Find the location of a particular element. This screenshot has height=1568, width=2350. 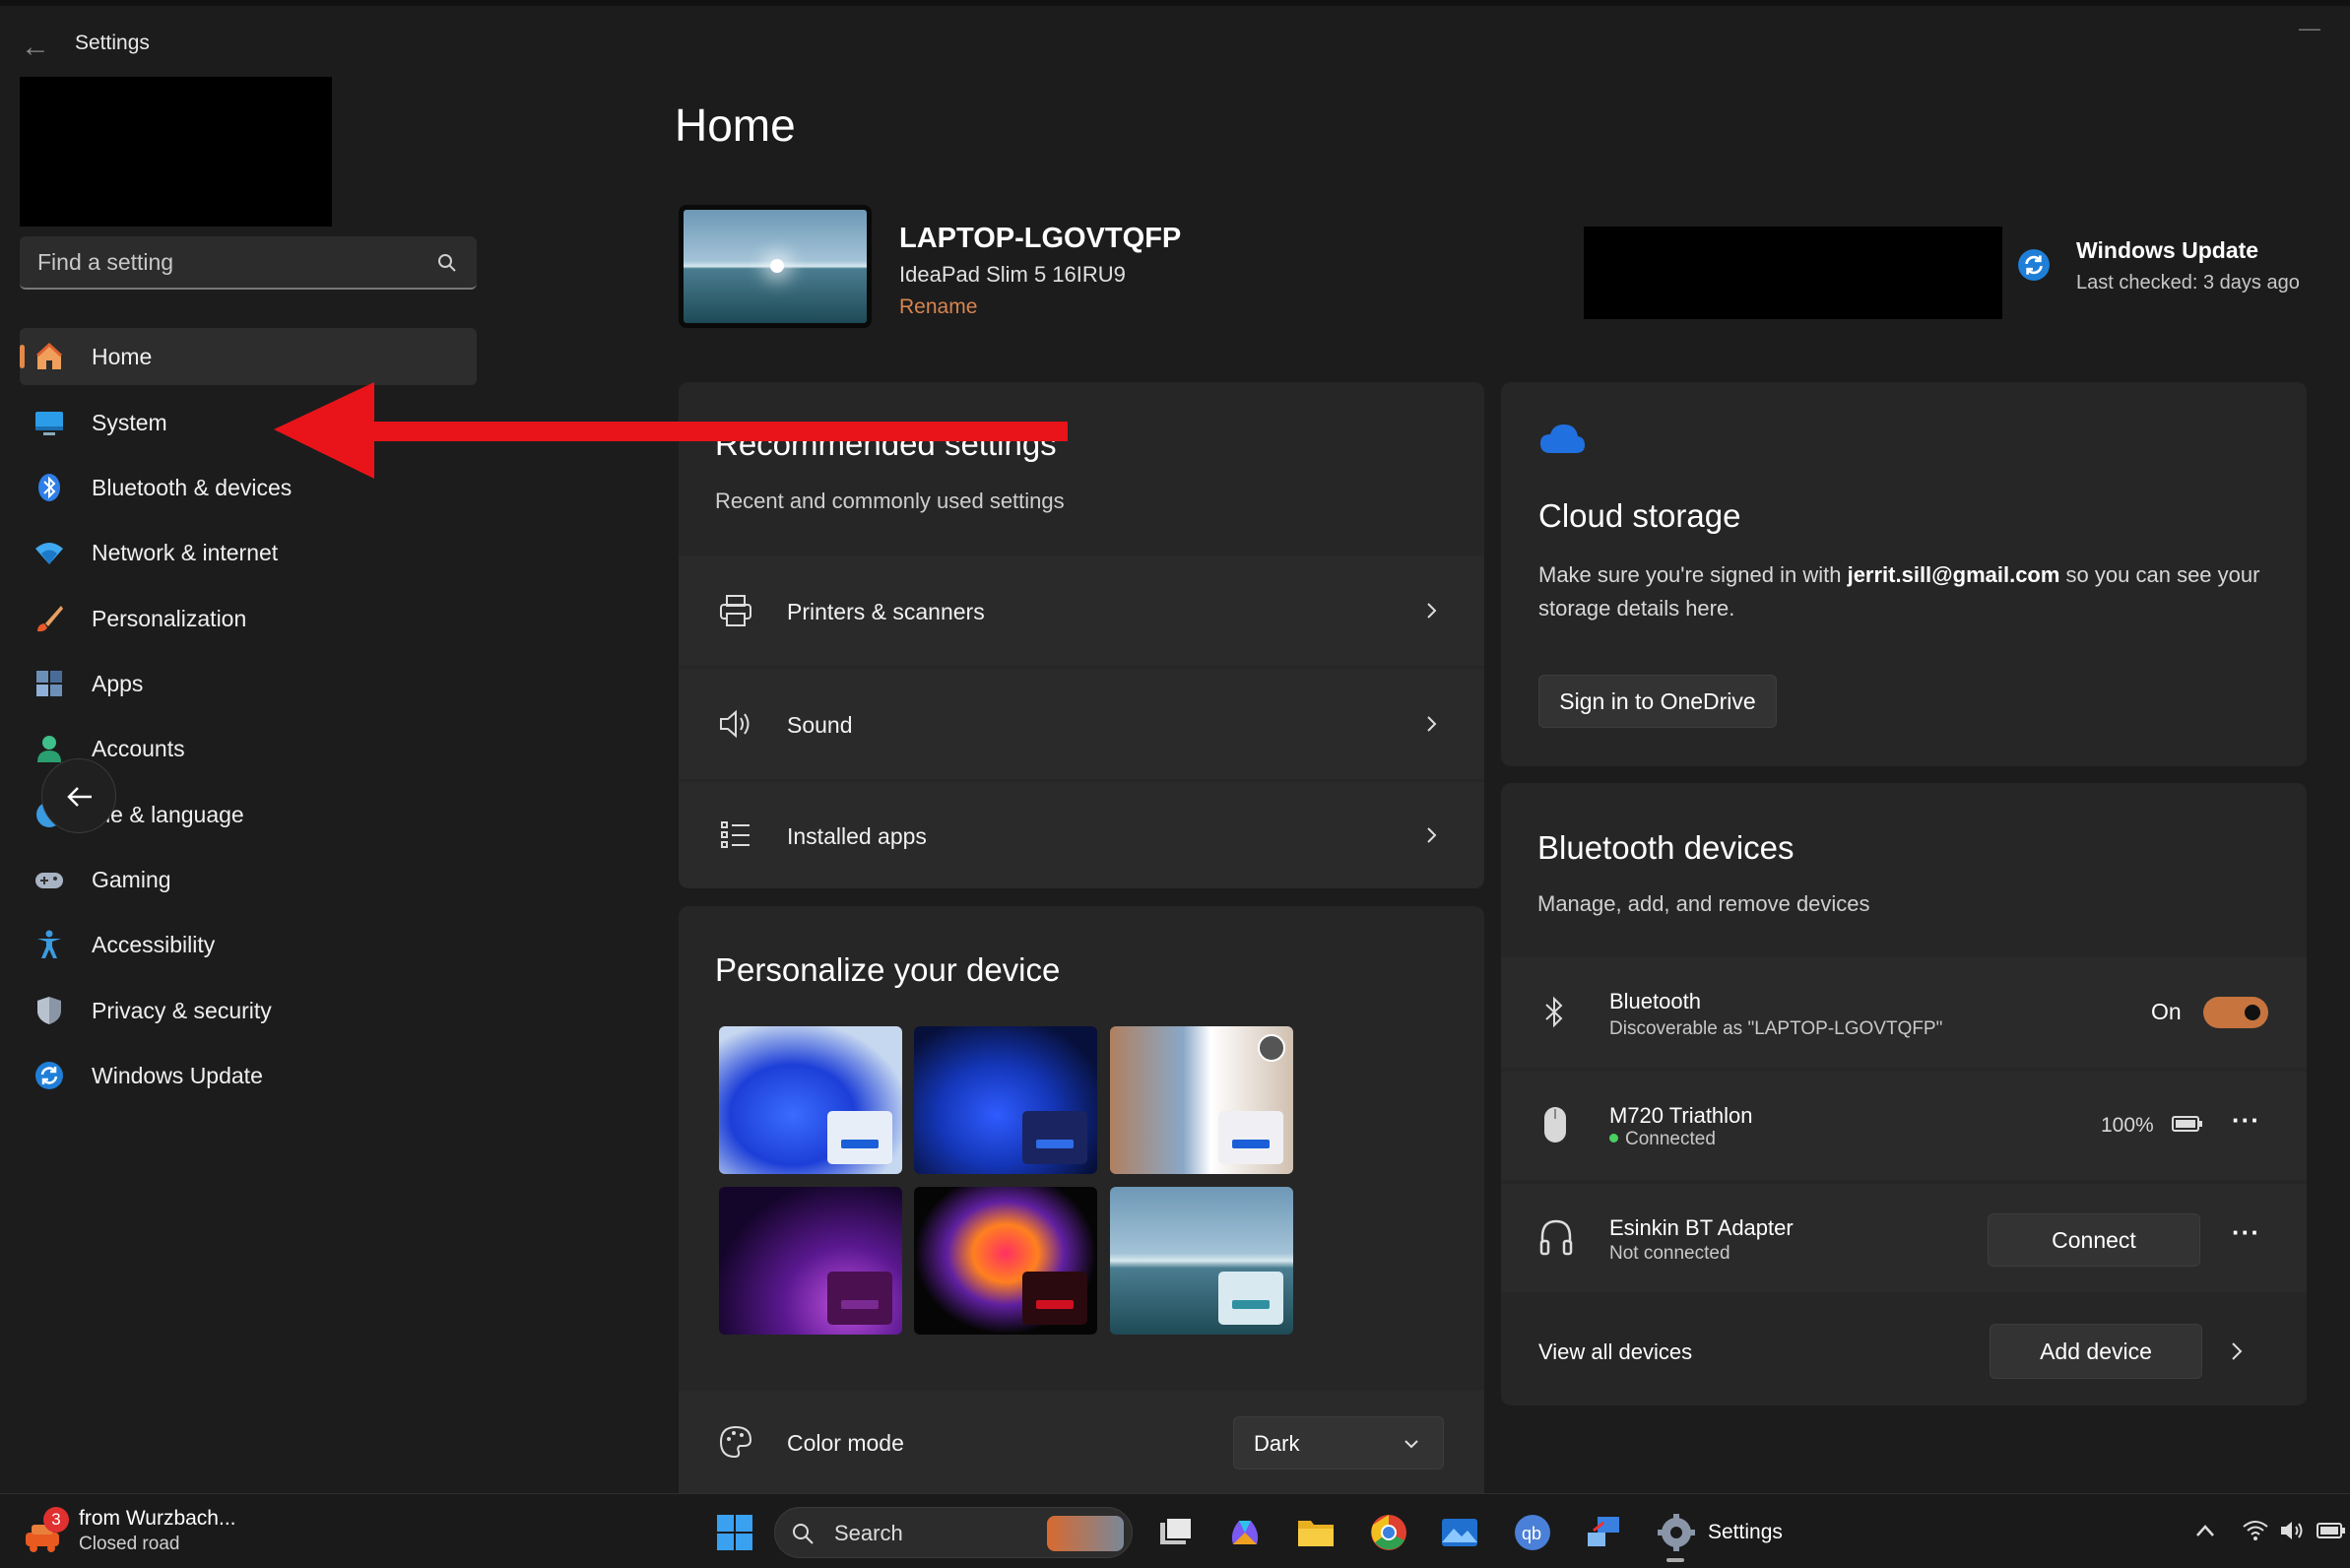

spotlight-badge-icon is located at coordinates (1271, 1048).